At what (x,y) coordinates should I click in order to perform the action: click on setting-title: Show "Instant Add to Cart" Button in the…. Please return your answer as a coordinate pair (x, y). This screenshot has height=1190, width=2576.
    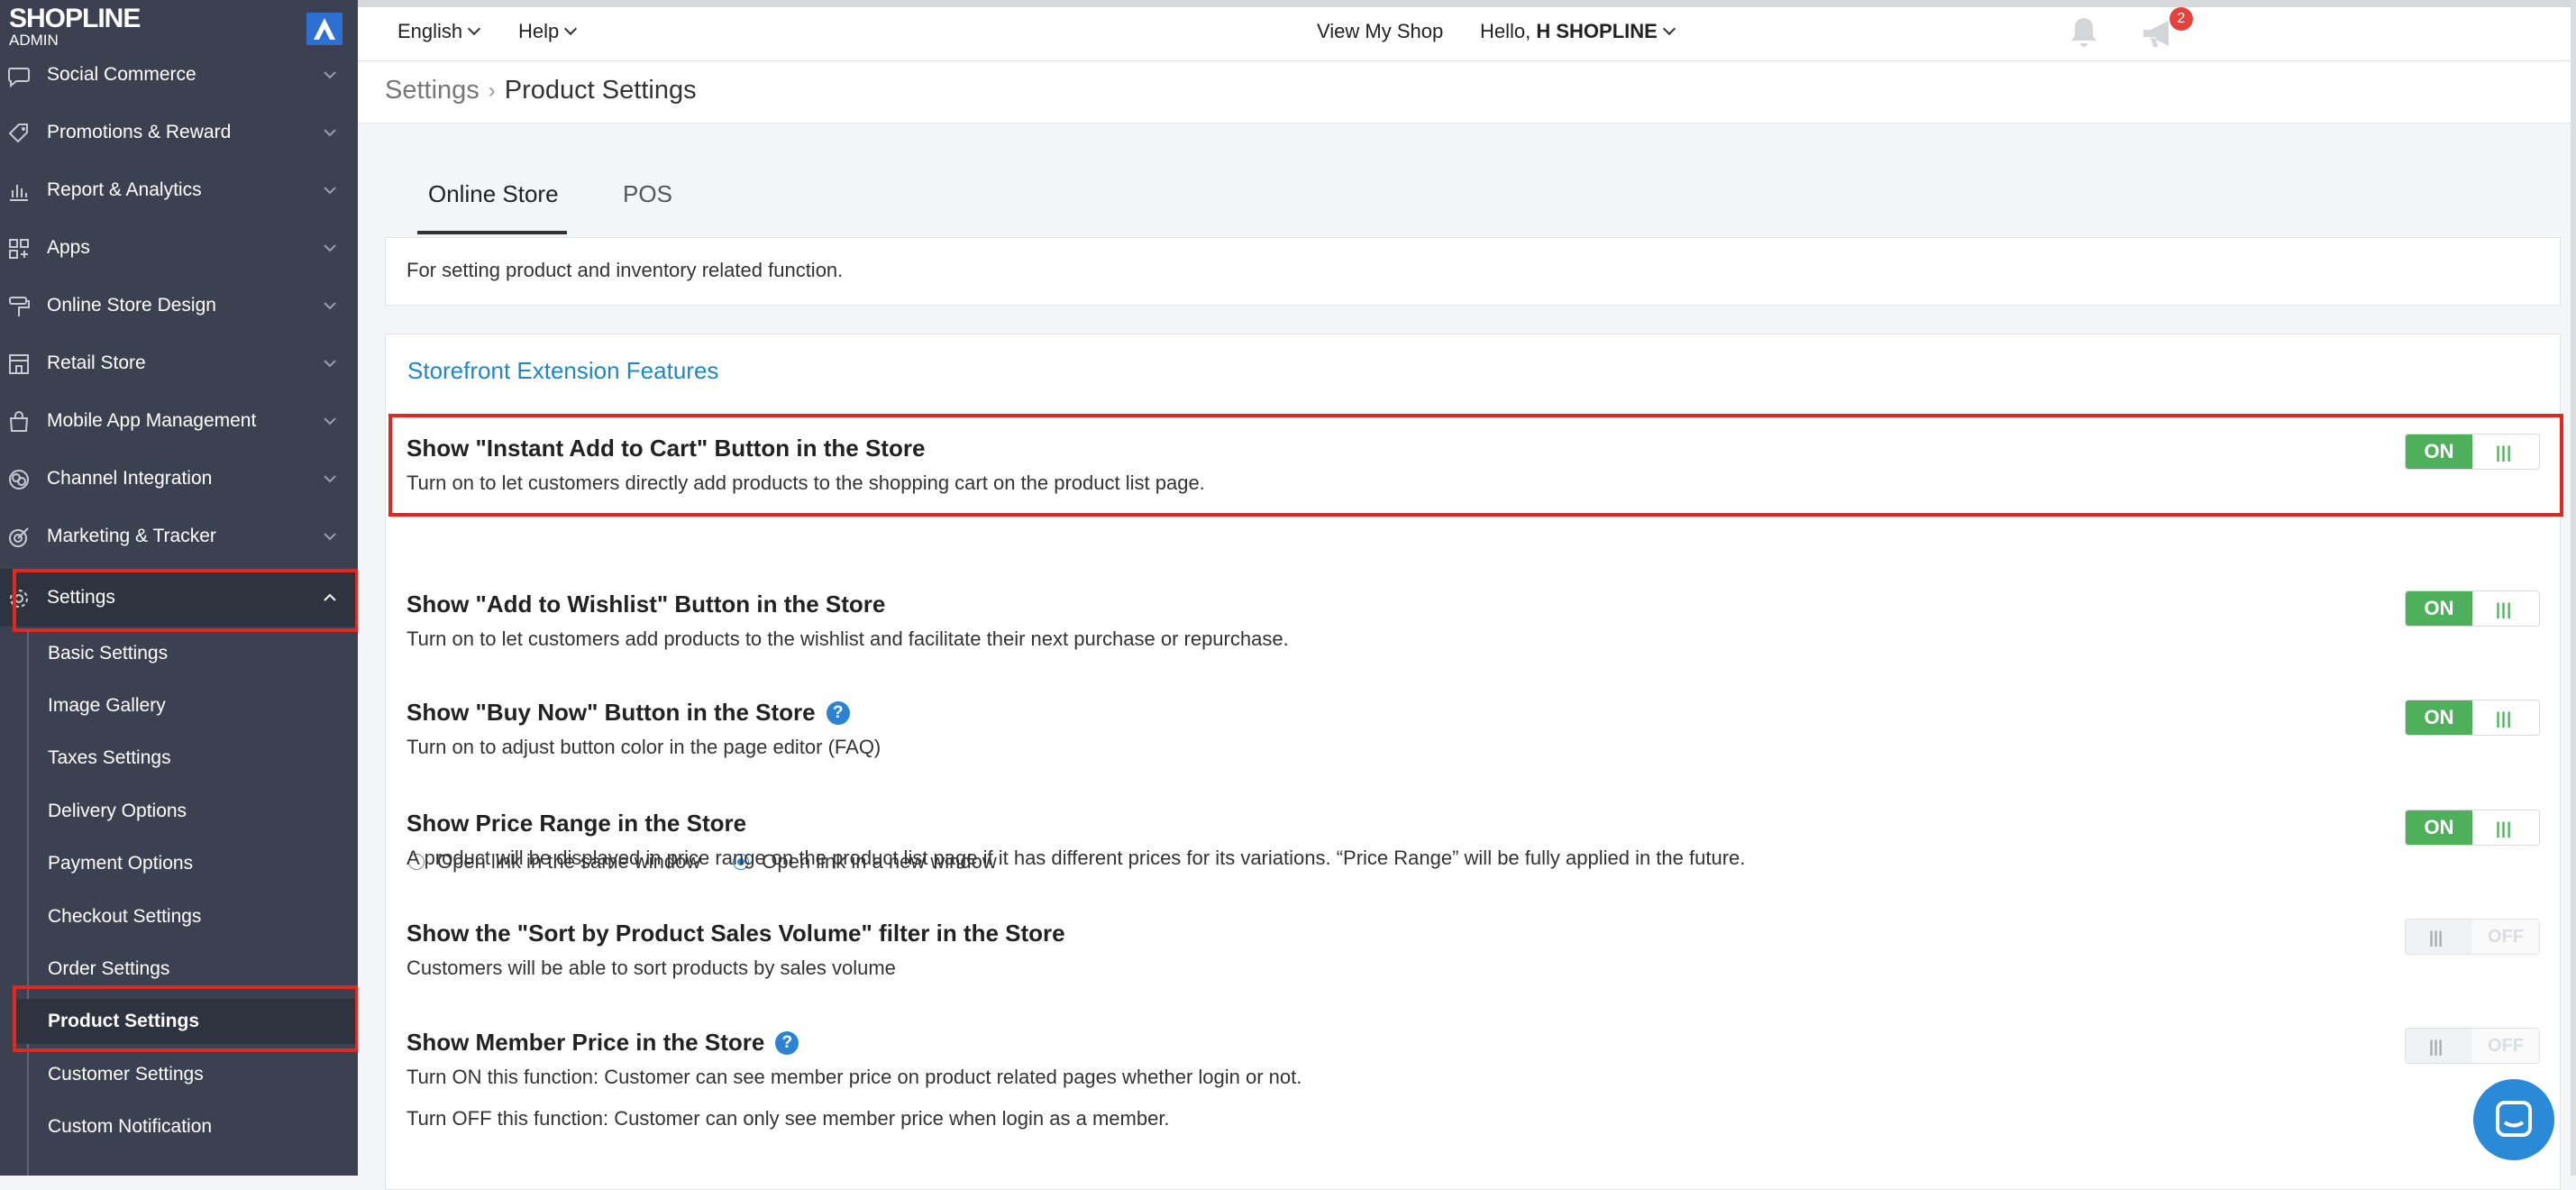
    Looking at the image, I should click on (666, 448).